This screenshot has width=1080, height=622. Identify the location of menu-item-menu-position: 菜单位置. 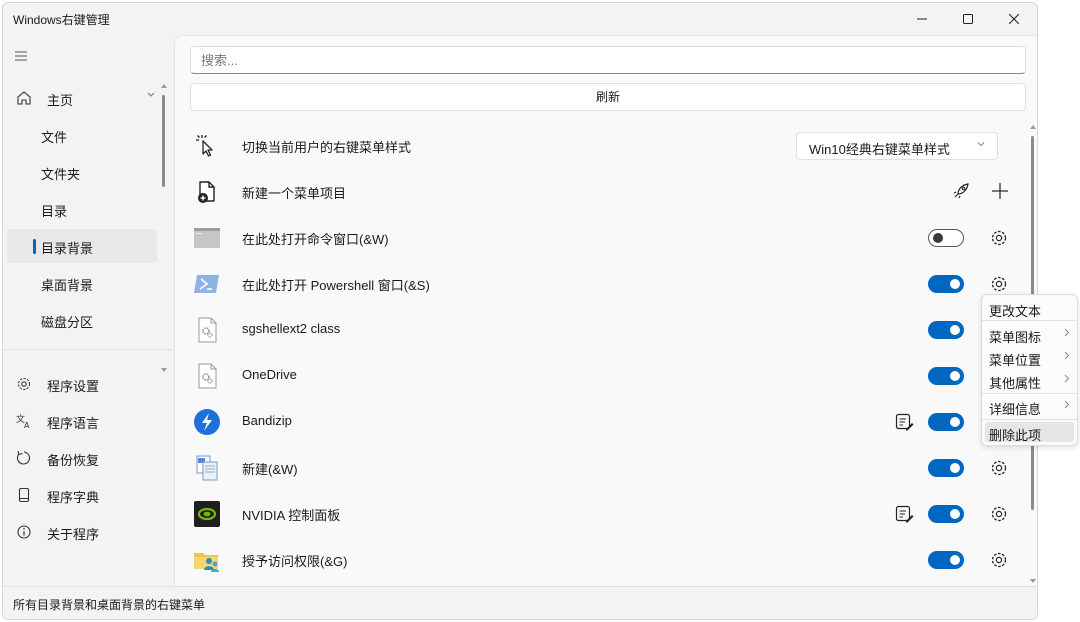
(1029, 357).